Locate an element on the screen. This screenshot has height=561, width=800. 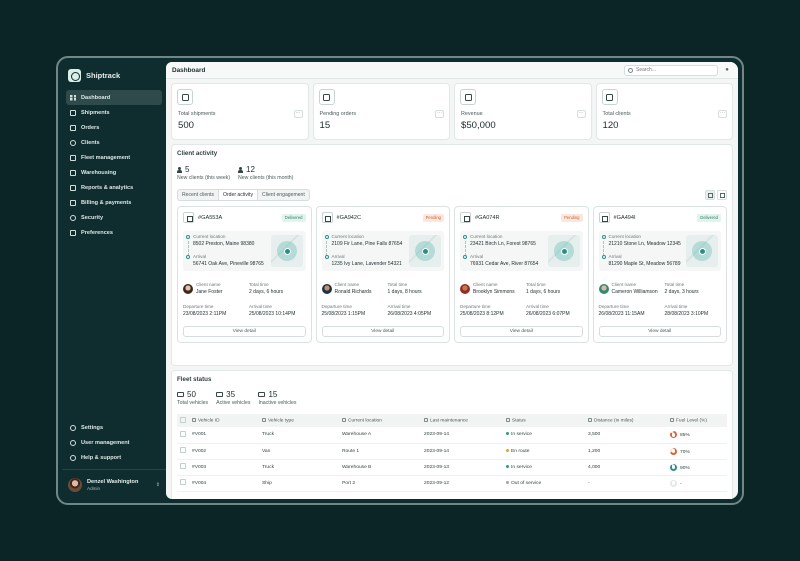
bell-icon: ● is located at coordinates (727, 70).